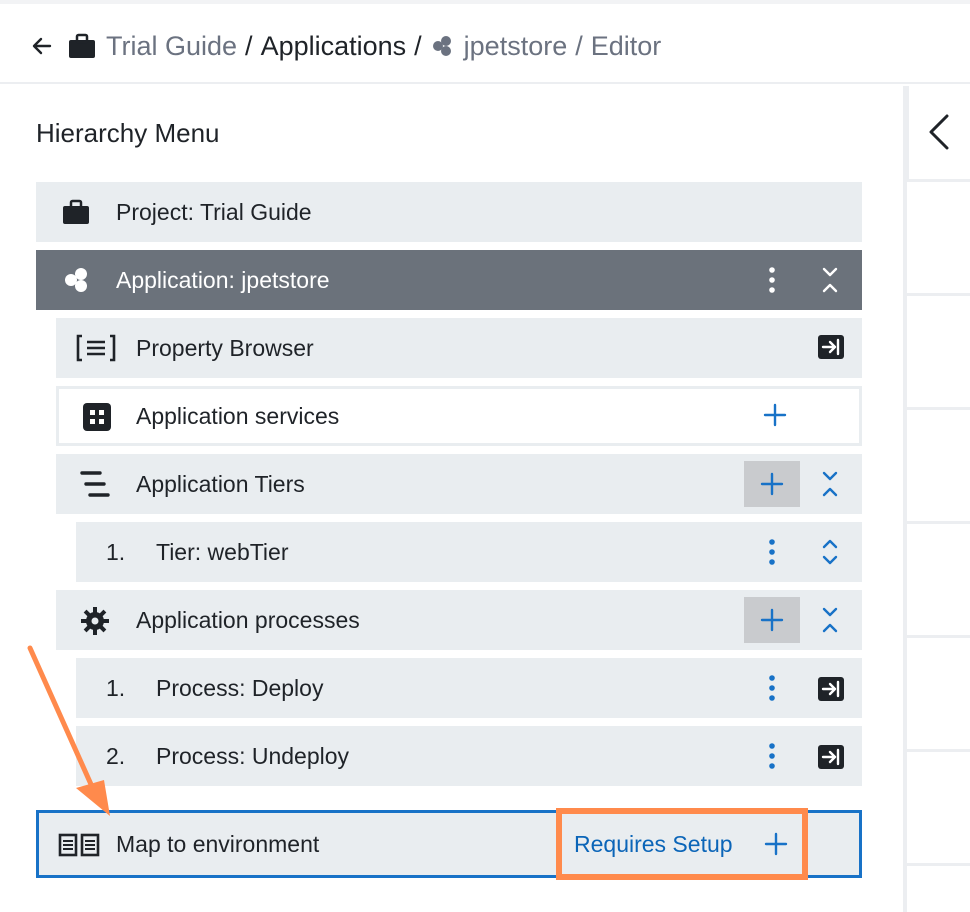 Image resolution: width=970 pixels, height=912 pixels. What do you see at coordinates (459, 620) in the screenshot?
I see `application-processes-row: Application processes` at bounding box center [459, 620].